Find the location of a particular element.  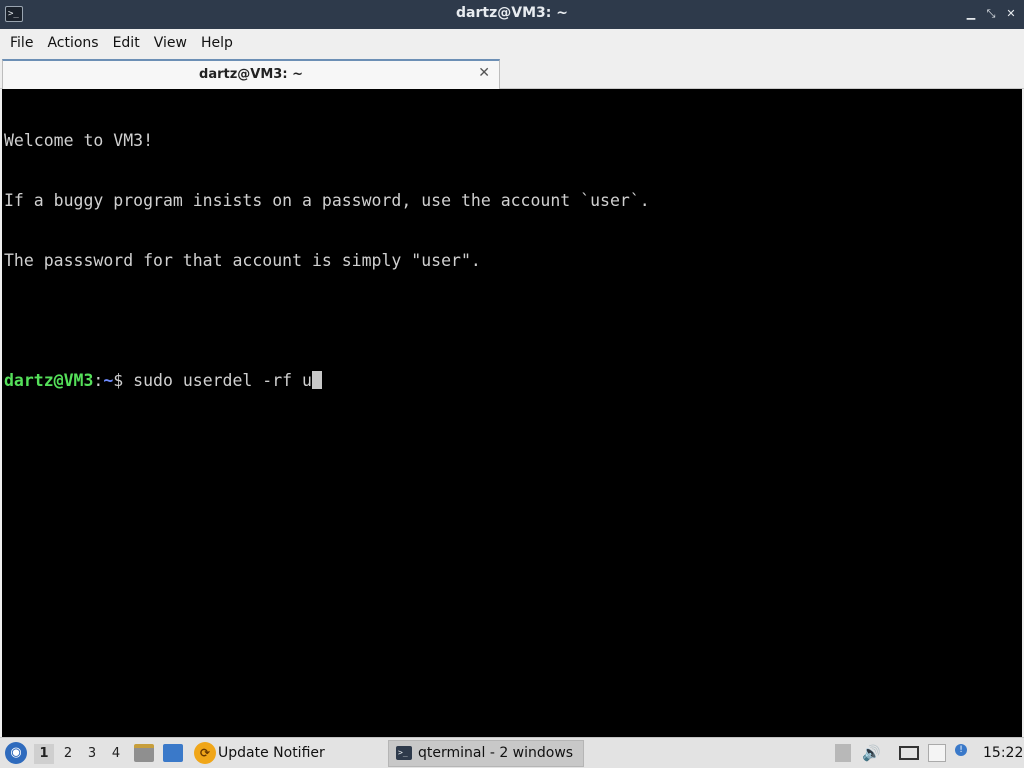

prompt-symbol: $ is located at coordinates (123, 380).